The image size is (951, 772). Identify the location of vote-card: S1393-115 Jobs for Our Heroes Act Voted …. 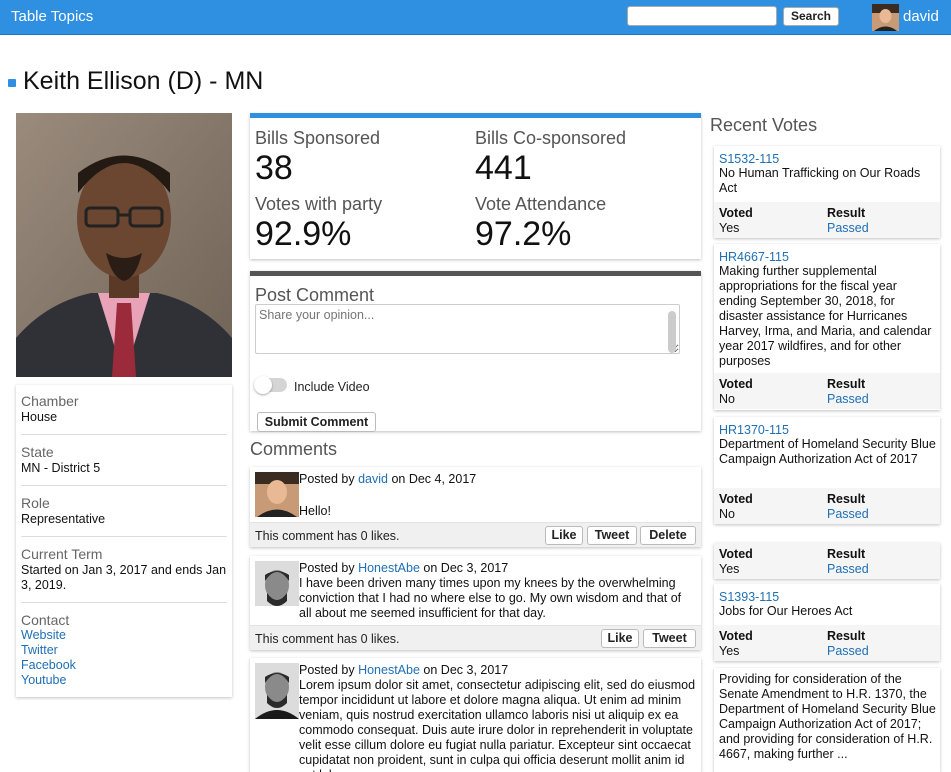
(827, 622).